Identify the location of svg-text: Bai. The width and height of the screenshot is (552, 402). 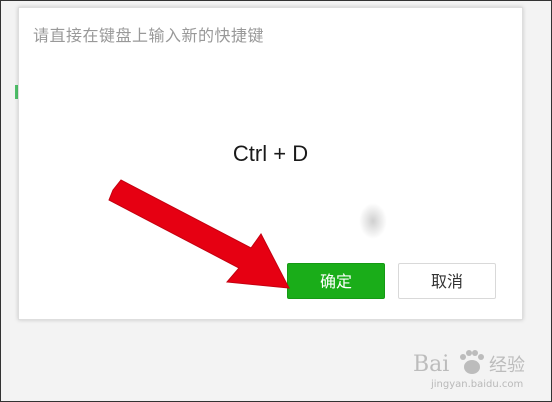
(431, 364).